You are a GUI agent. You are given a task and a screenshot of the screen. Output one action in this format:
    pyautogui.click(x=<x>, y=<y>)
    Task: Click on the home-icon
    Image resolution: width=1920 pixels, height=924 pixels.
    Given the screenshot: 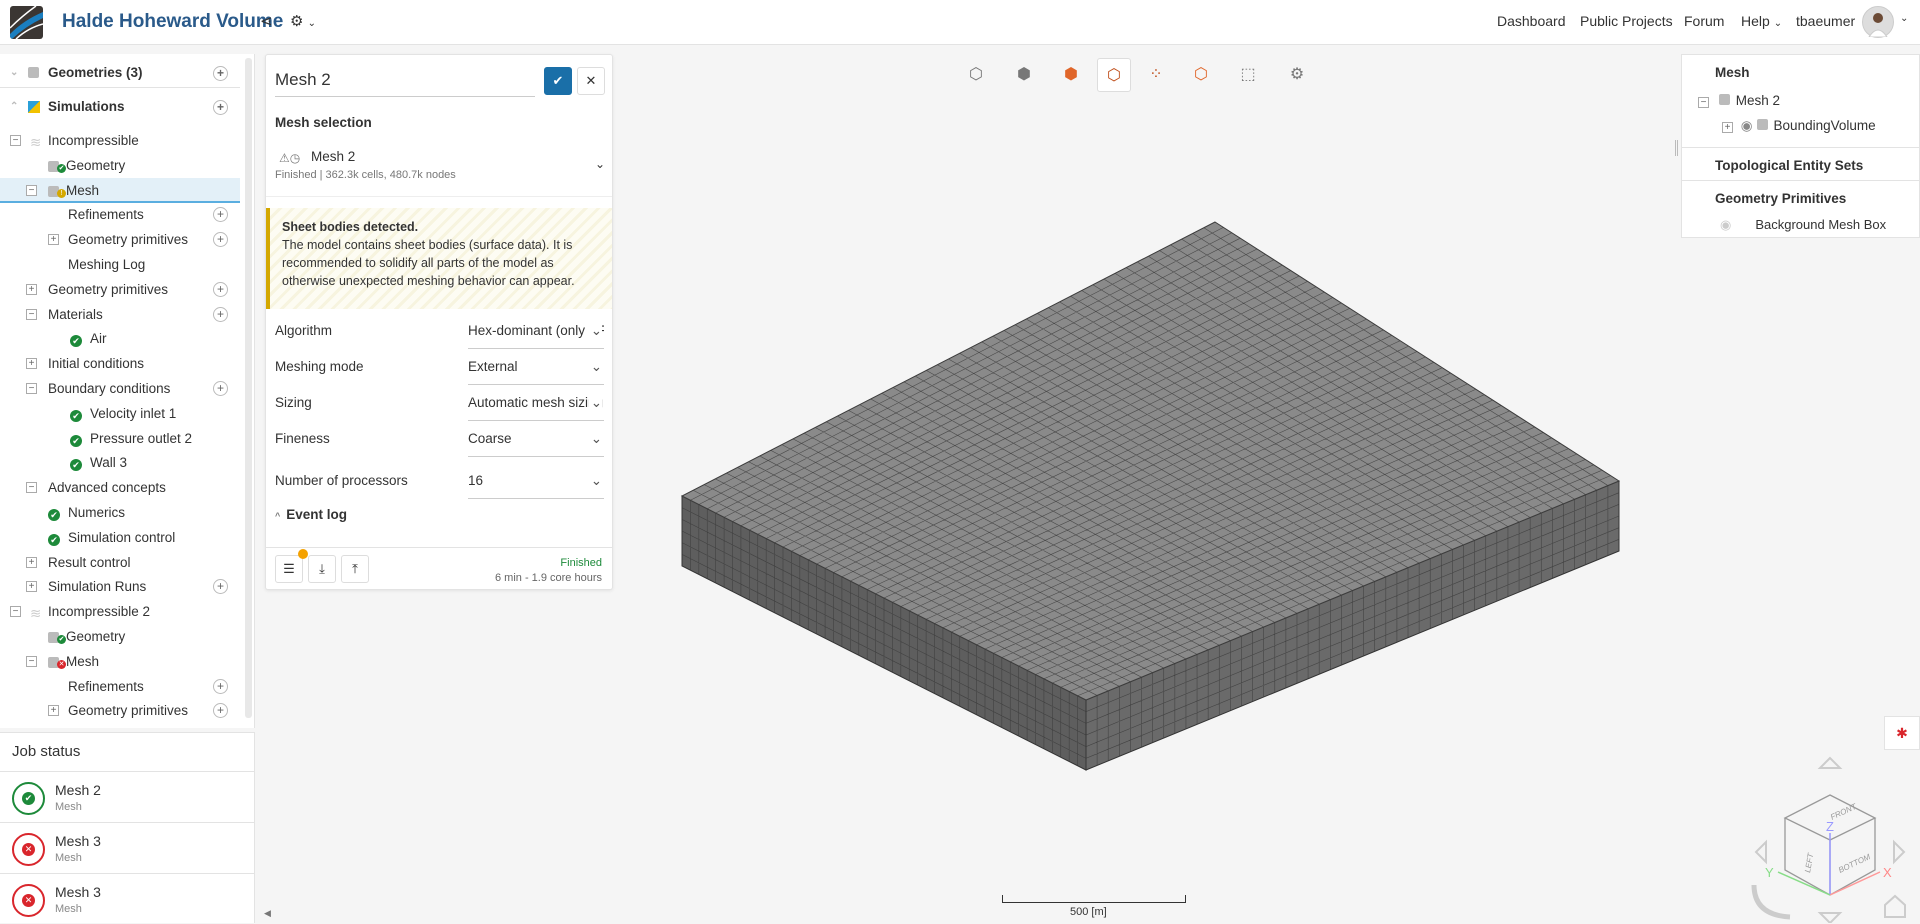 What is the action you would take?
    pyautogui.click(x=1895, y=906)
    